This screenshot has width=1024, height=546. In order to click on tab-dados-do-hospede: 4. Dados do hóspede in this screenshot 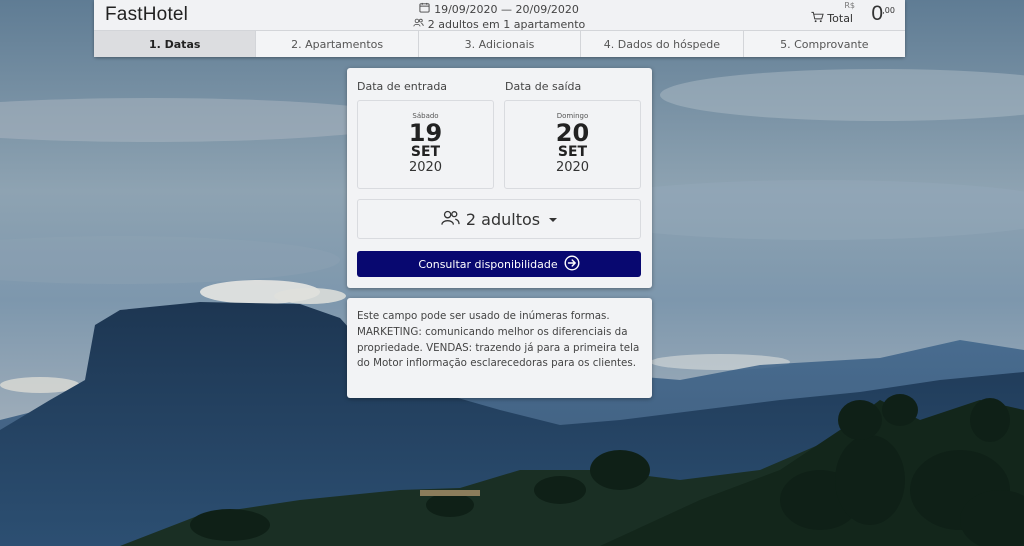, I will do `click(662, 44)`.